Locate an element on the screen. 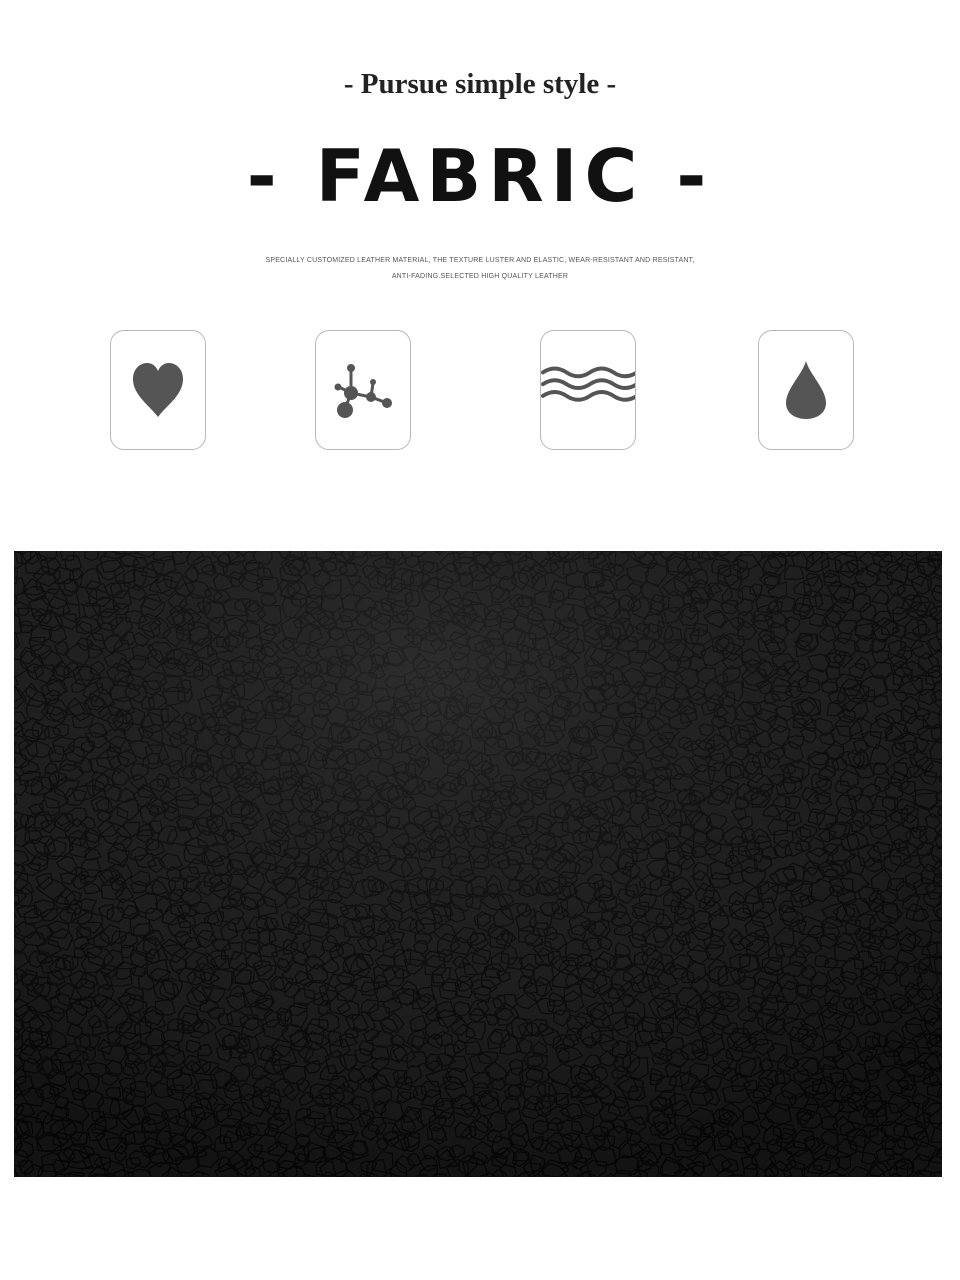 This screenshot has height=1280, width=960. feature-card-heart is located at coordinates (158, 390).